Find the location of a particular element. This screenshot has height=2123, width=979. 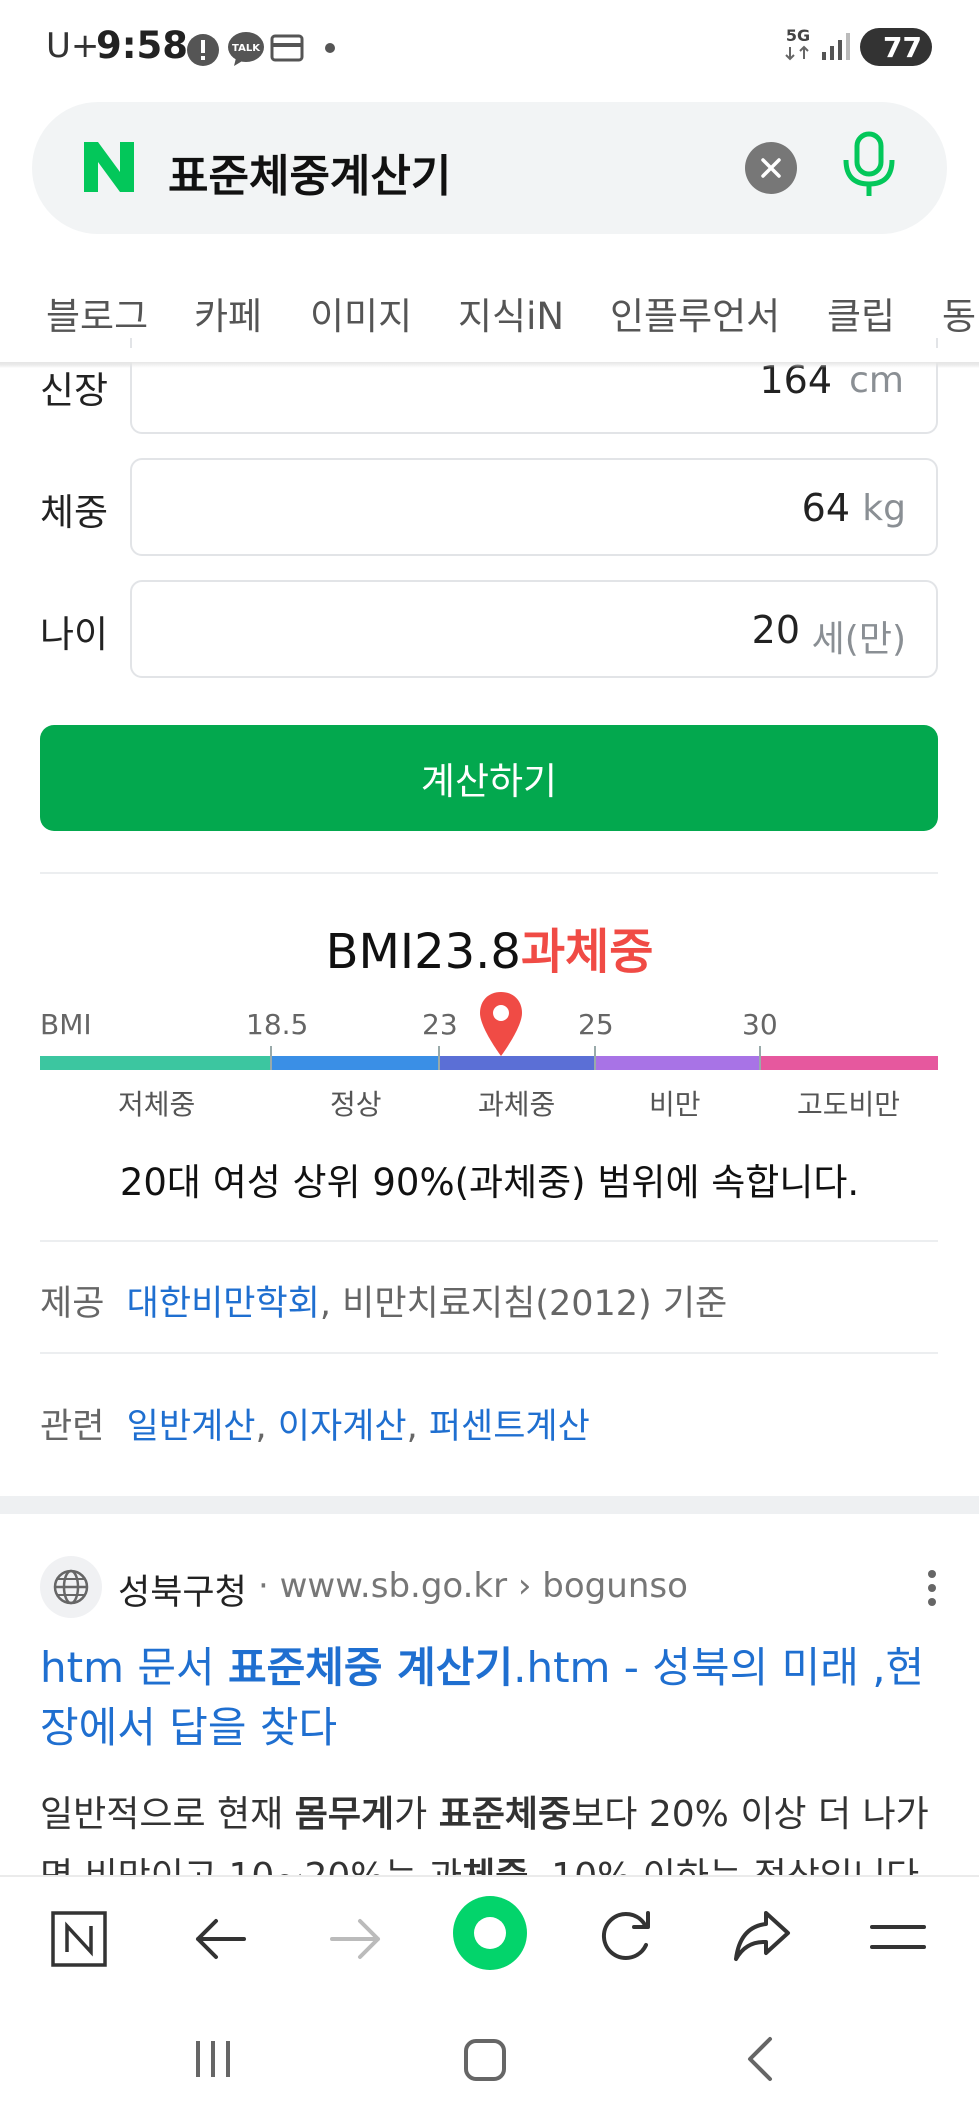

related-label: 관련 is located at coordinates (72, 1427).